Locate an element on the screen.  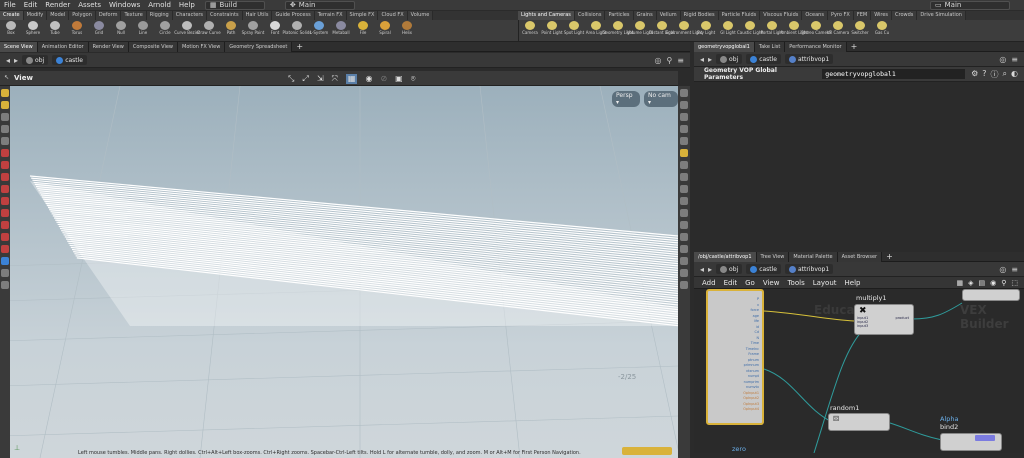
shelf-tab-characters: Characters is located at coordinates (190, 15).